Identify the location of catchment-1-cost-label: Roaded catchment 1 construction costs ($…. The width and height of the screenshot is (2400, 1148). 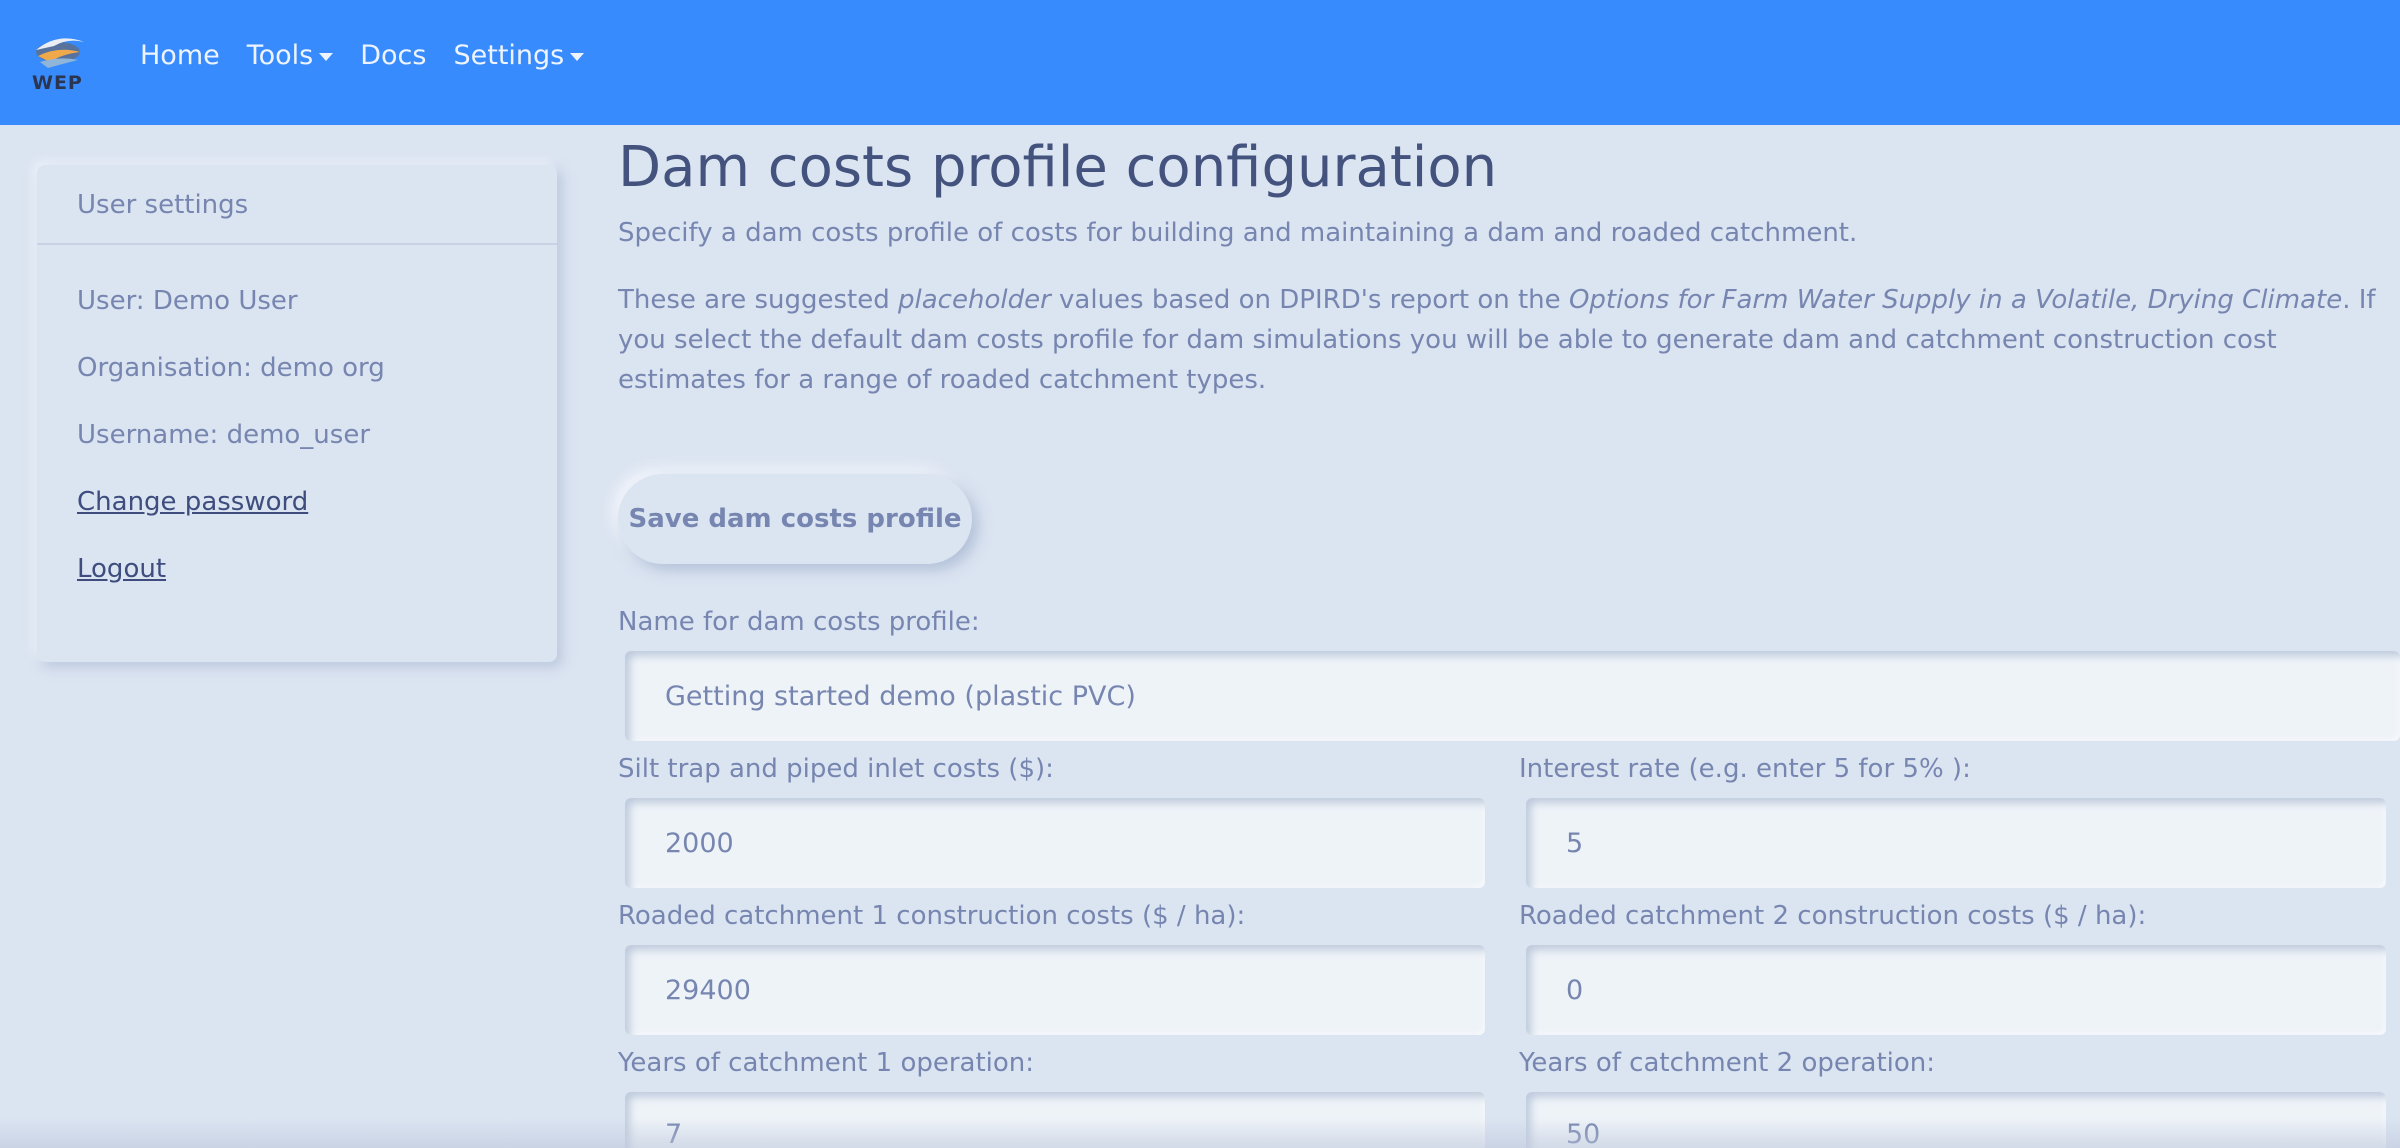
(932, 916).